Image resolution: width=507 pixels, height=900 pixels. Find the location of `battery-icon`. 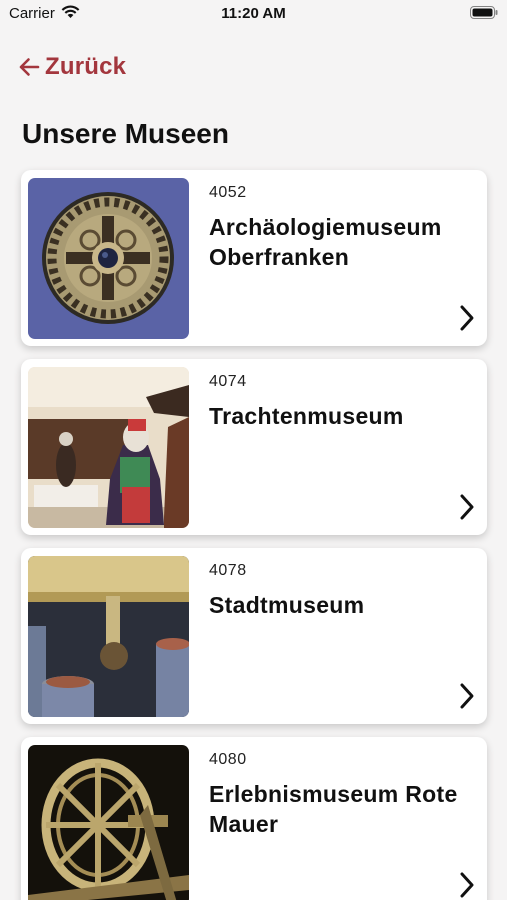

battery-icon is located at coordinates (484, 12).